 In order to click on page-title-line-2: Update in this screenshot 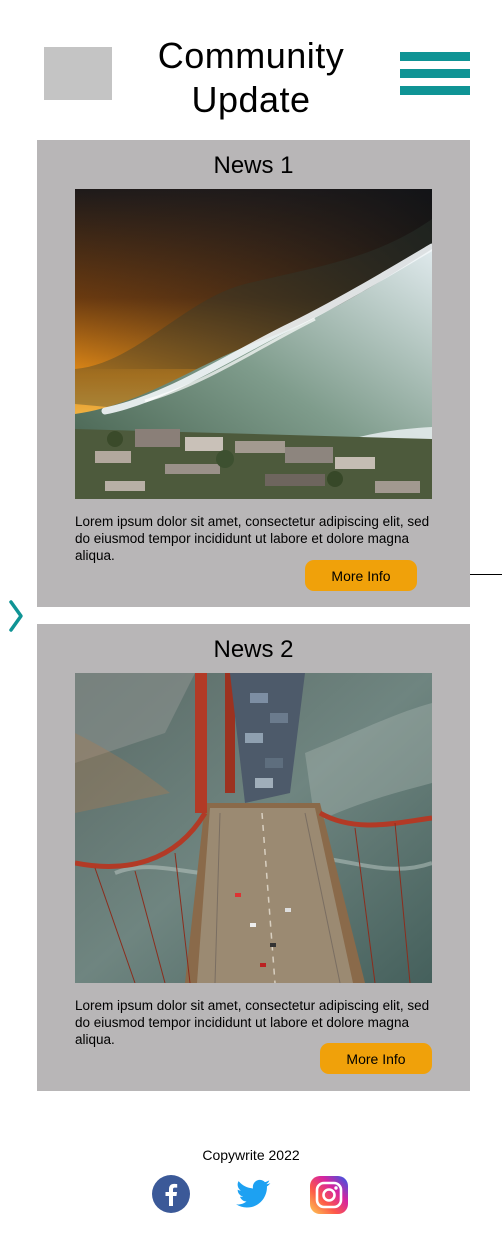, I will do `click(251, 99)`.